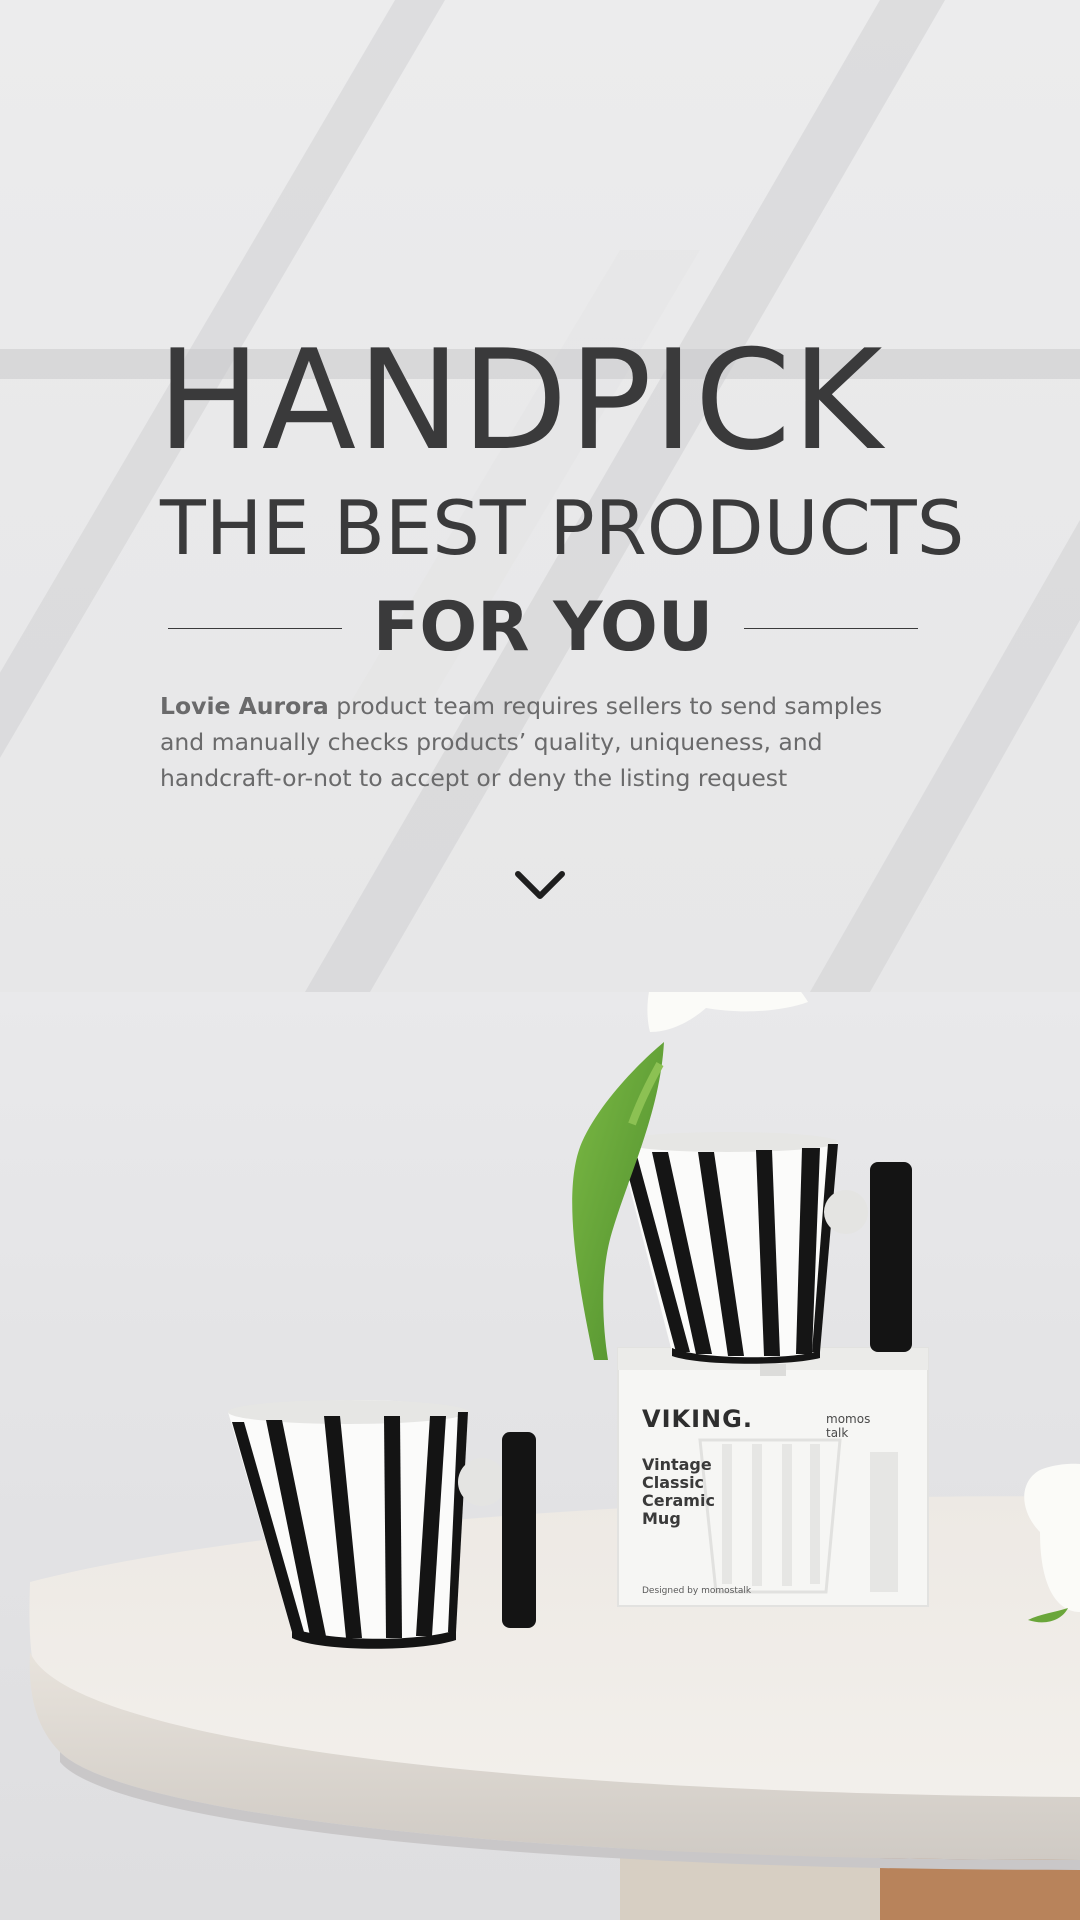 This screenshot has width=1080, height=1920. Describe the element at coordinates (697, 1419) in the screenshot. I see `box-brand: VIKING.` at that location.